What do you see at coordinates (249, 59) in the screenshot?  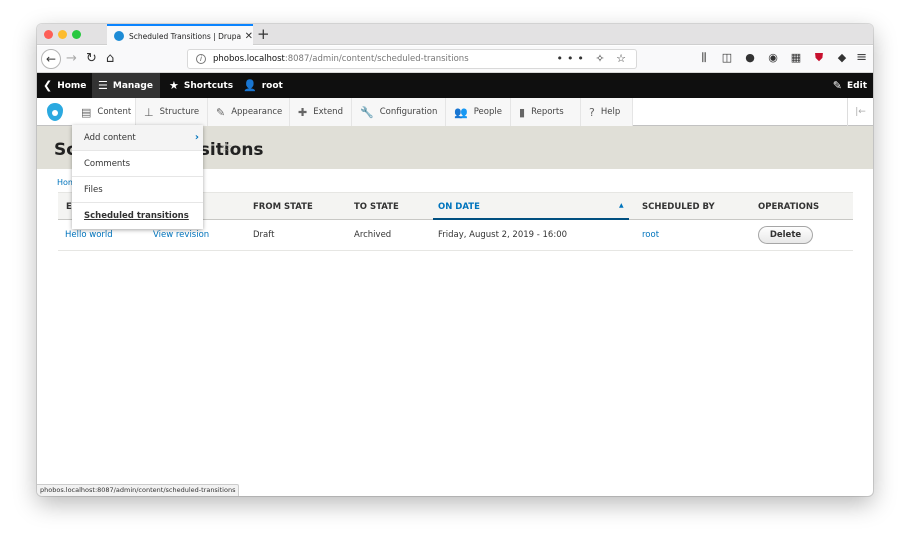 I see `url-host: phobos.localhost` at bounding box center [249, 59].